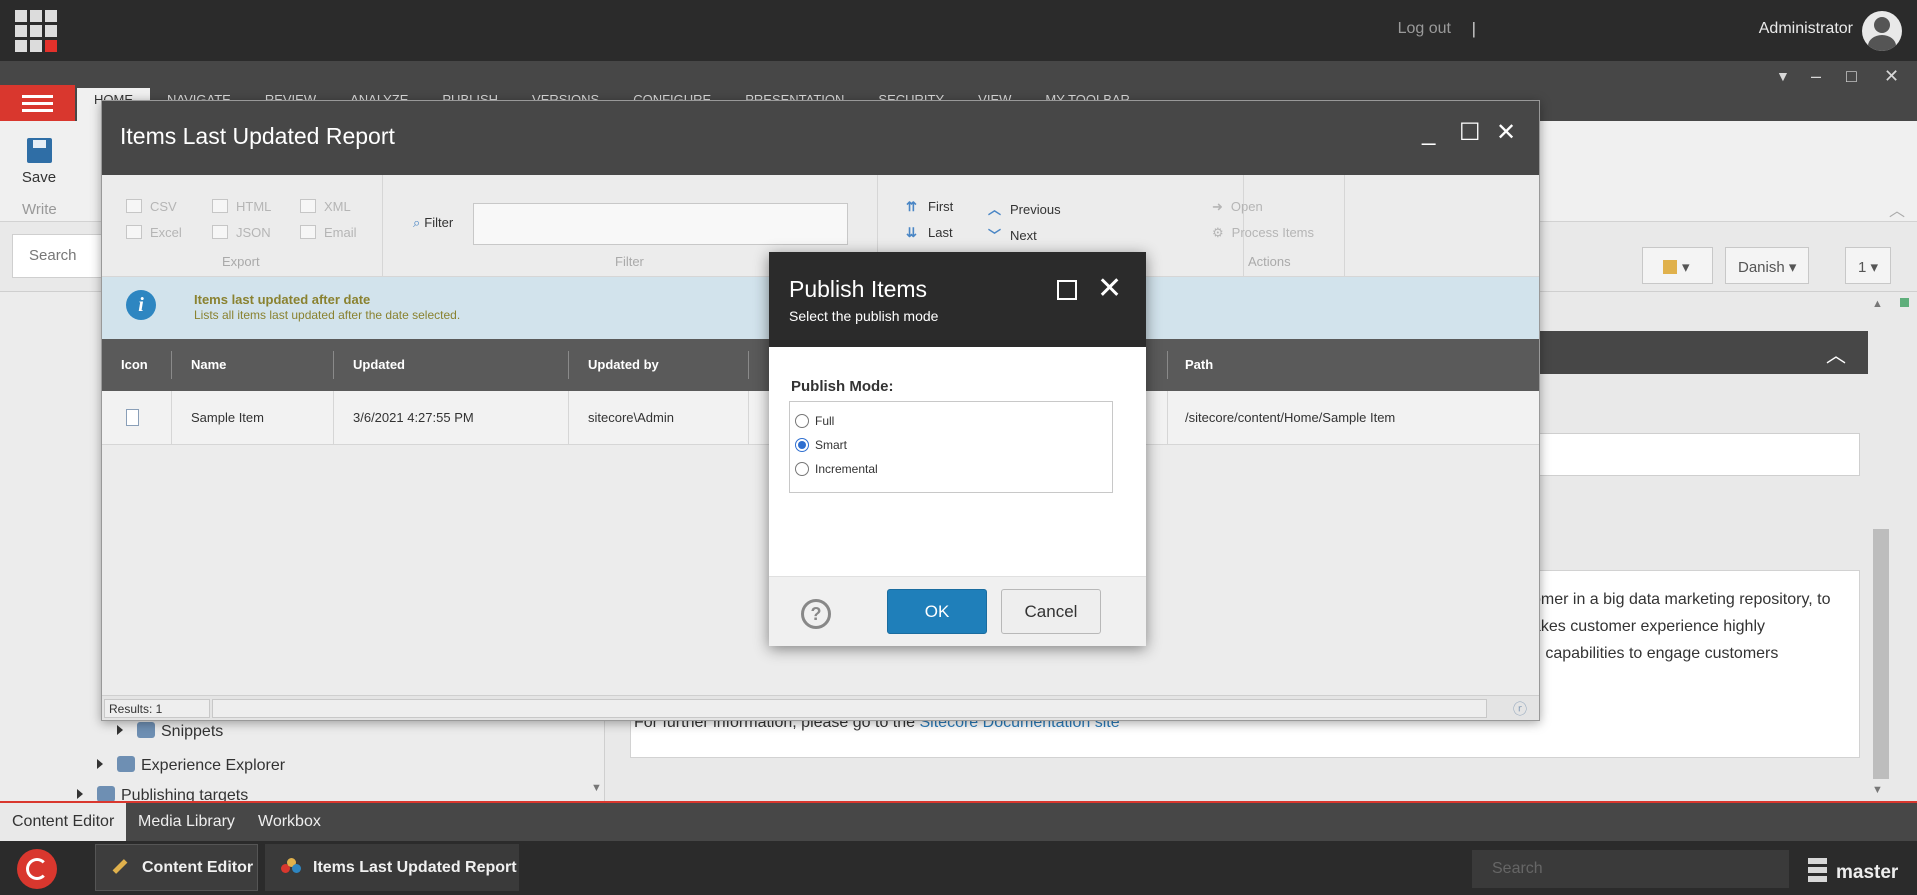 The width and height of the screenshot is (1917, 895). Describe the element at coordinates (836, 469) in the screenshot. I see `radio-incremental: Incremental` at that location.